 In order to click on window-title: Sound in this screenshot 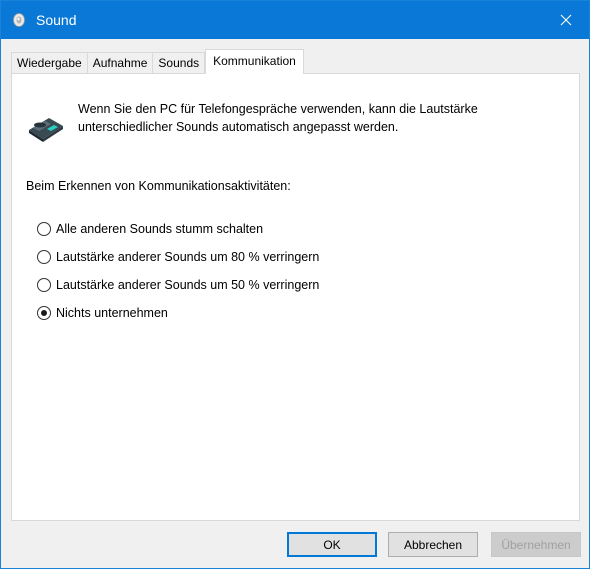, I will do `click(56, 20)`.